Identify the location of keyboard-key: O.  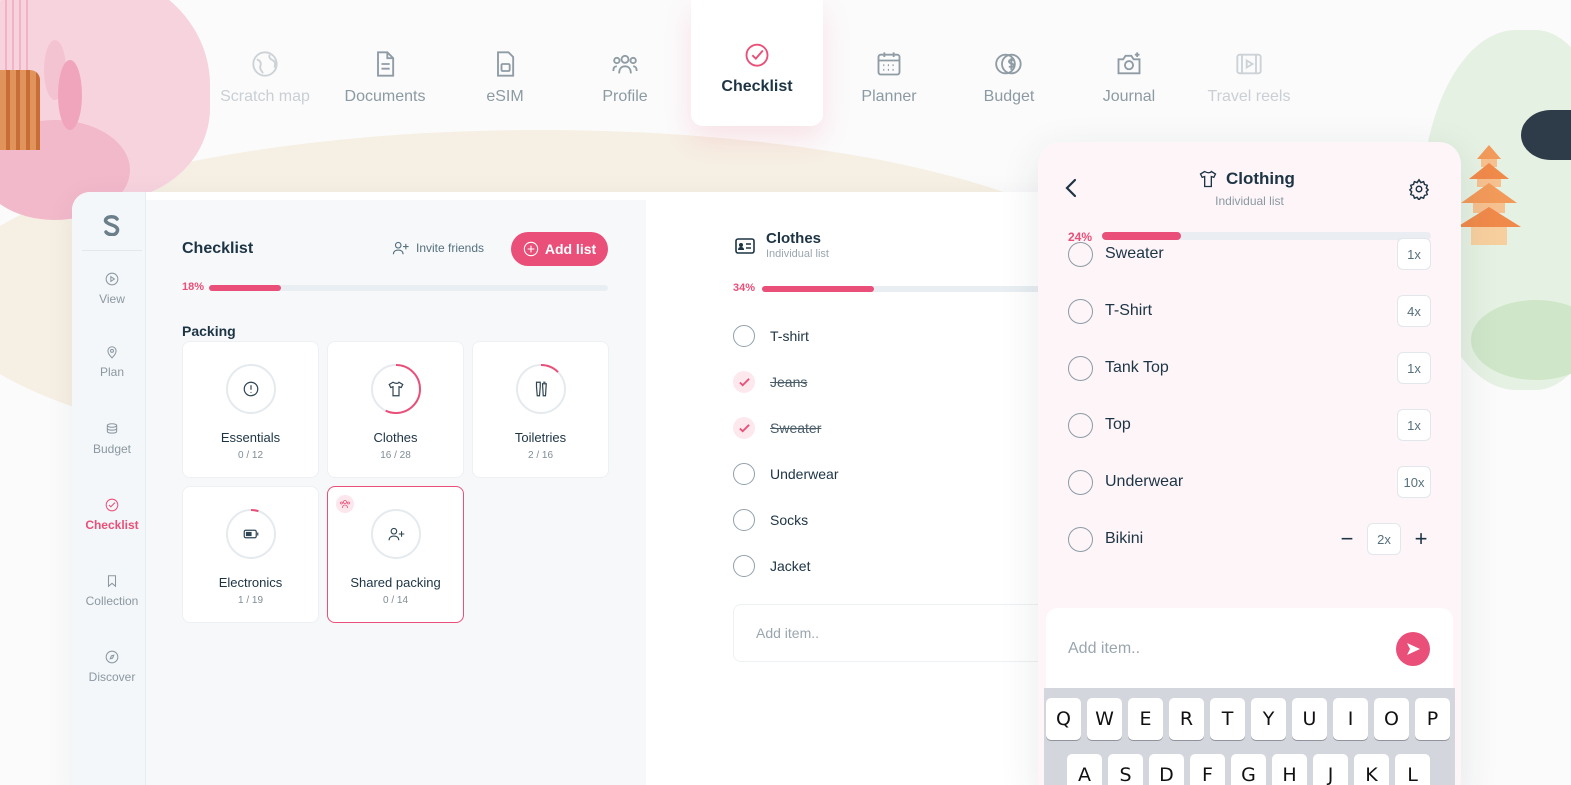
(1391, 719).